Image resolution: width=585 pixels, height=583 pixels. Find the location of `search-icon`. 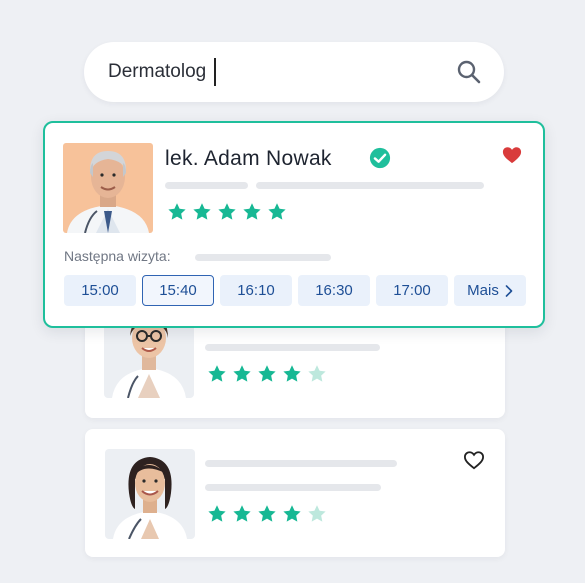

search-icon is located at coordinates (469, 72).